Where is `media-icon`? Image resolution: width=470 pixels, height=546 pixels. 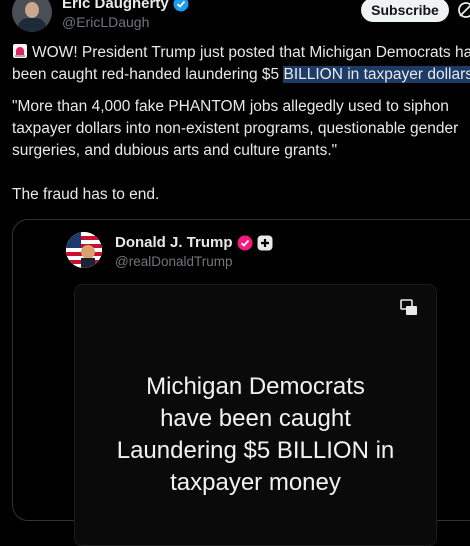
media-icon is located at coordinates (409, 308).